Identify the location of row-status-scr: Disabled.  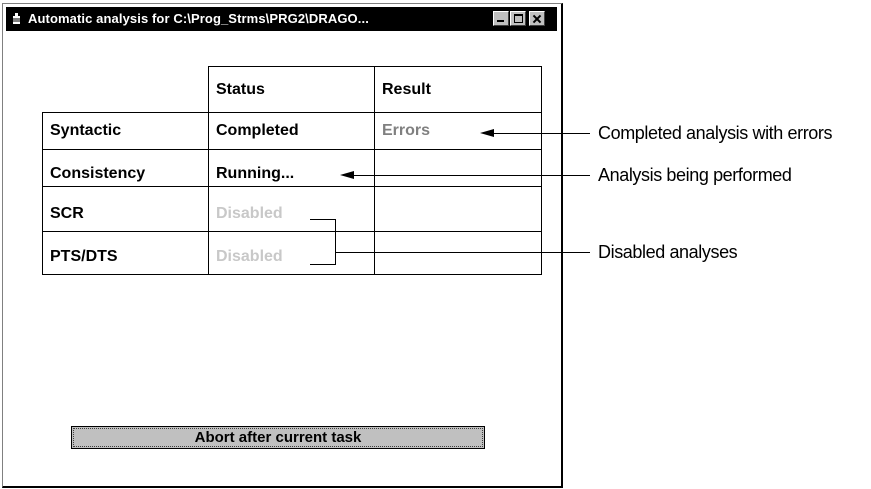
(249, 213).